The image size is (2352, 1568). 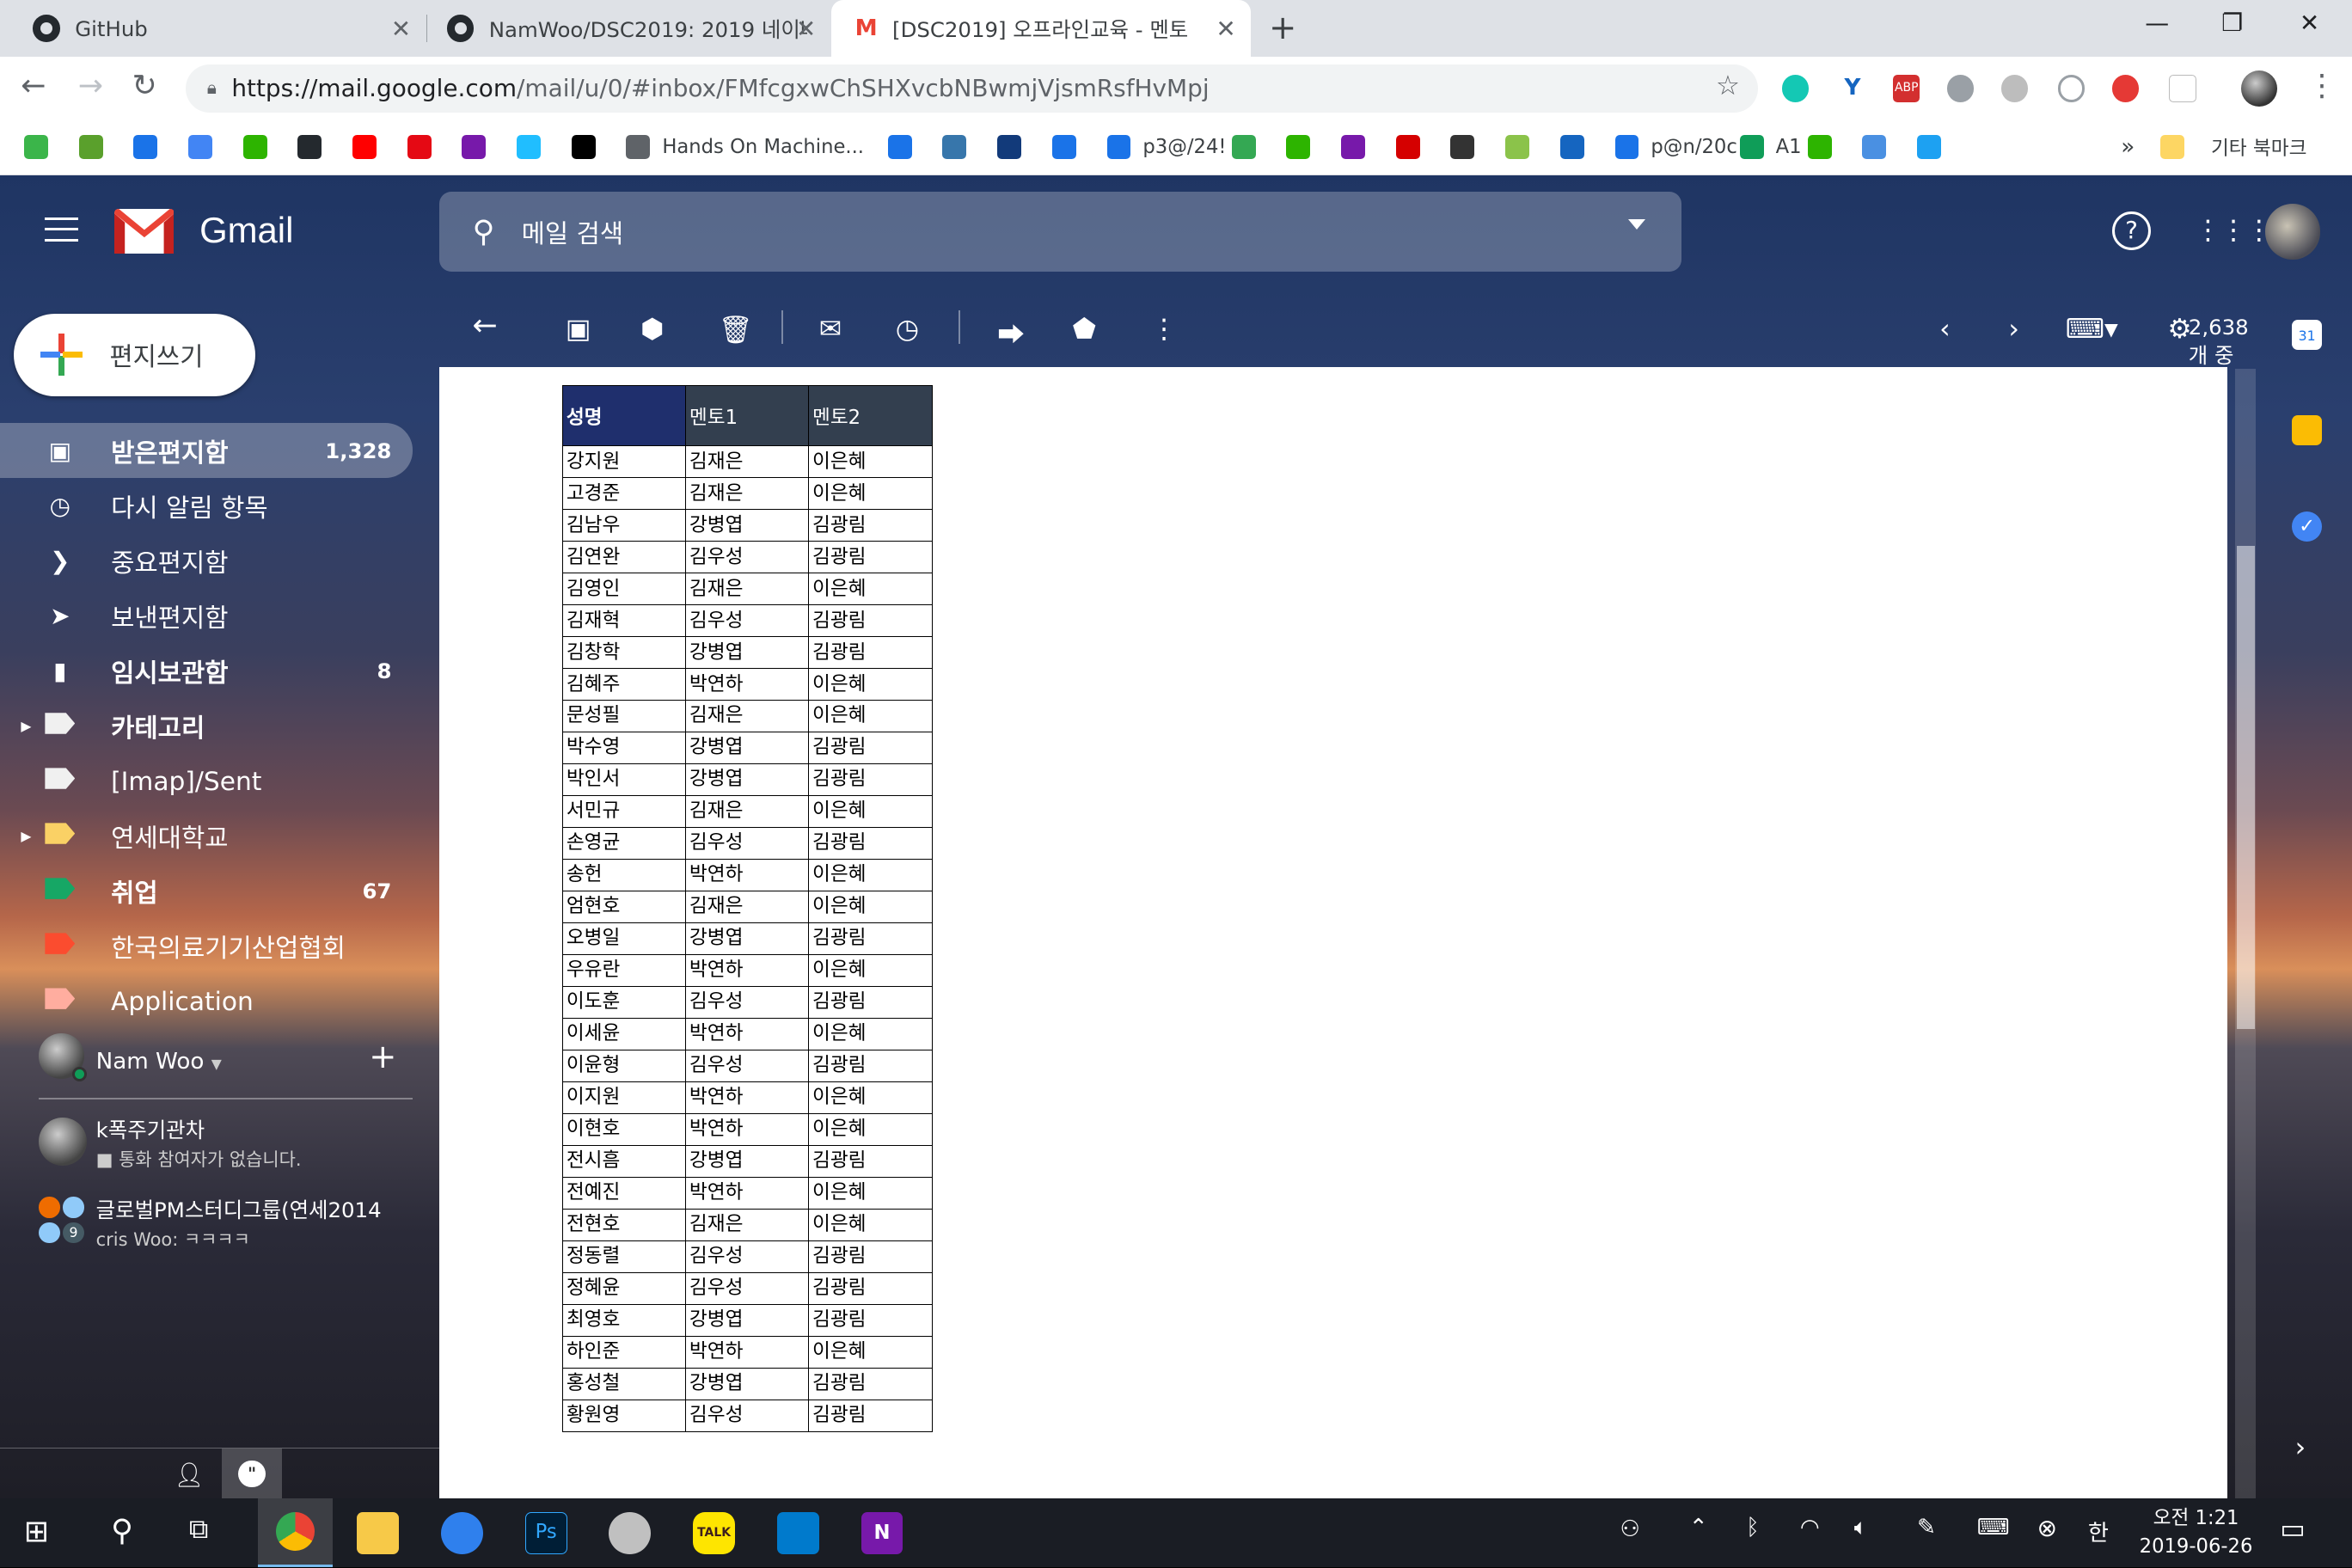 I want to click on people-icon: ⚇, so click(x=1629, y=1529).